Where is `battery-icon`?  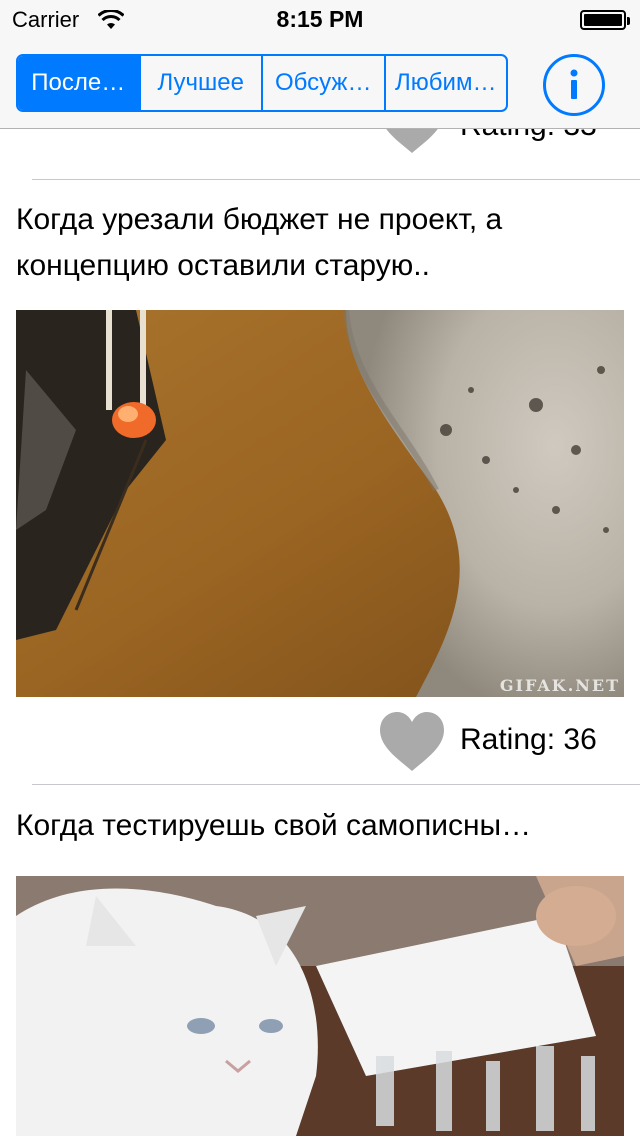
battery-icon is located at coordinates (605, 20).